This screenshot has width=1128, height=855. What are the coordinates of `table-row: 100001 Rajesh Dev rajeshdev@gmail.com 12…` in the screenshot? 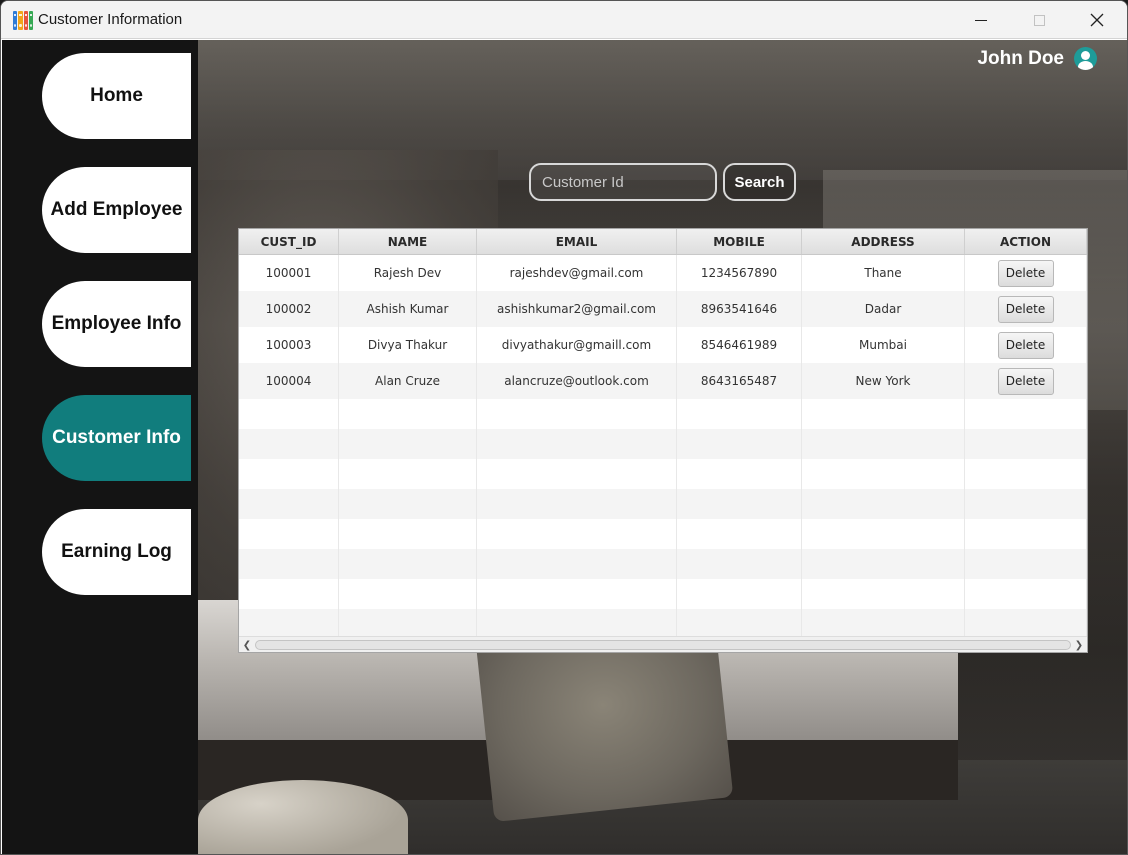 It's located at (663, 273).